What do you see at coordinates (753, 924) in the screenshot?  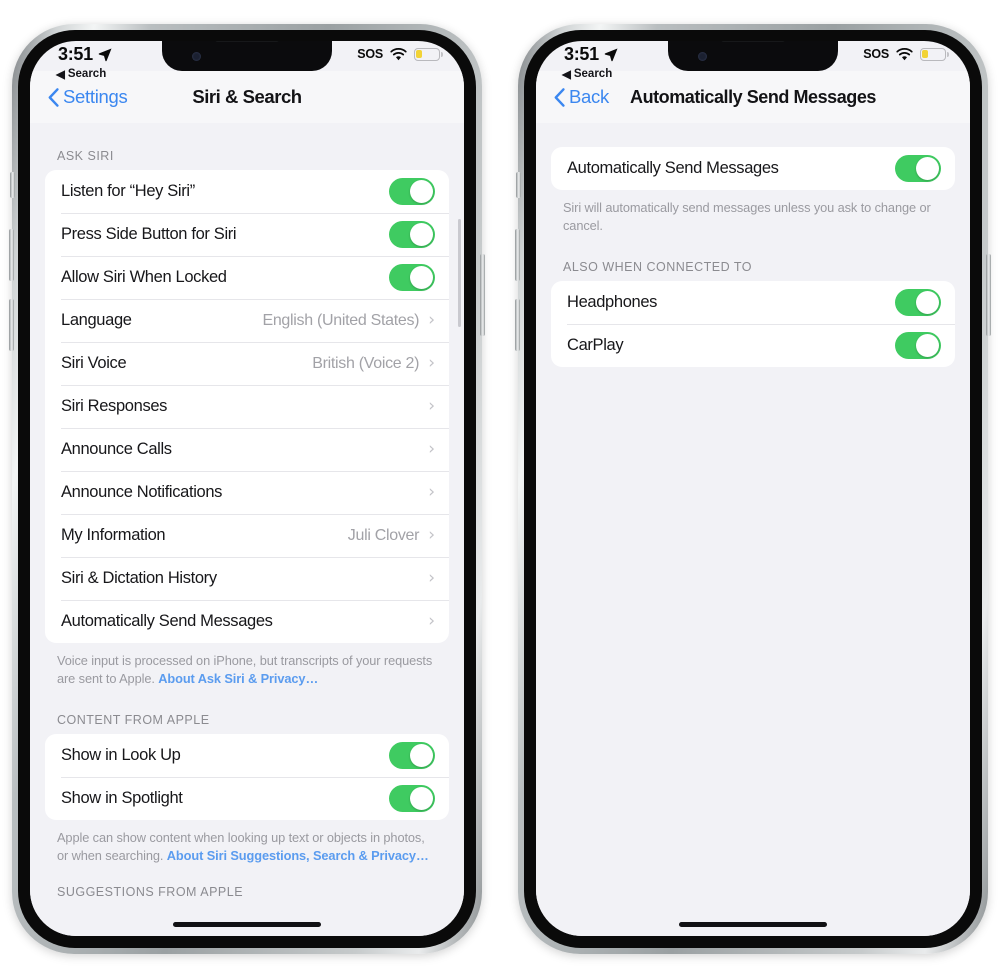 I see `home-indicator-right` at bounding box center [753, 924].